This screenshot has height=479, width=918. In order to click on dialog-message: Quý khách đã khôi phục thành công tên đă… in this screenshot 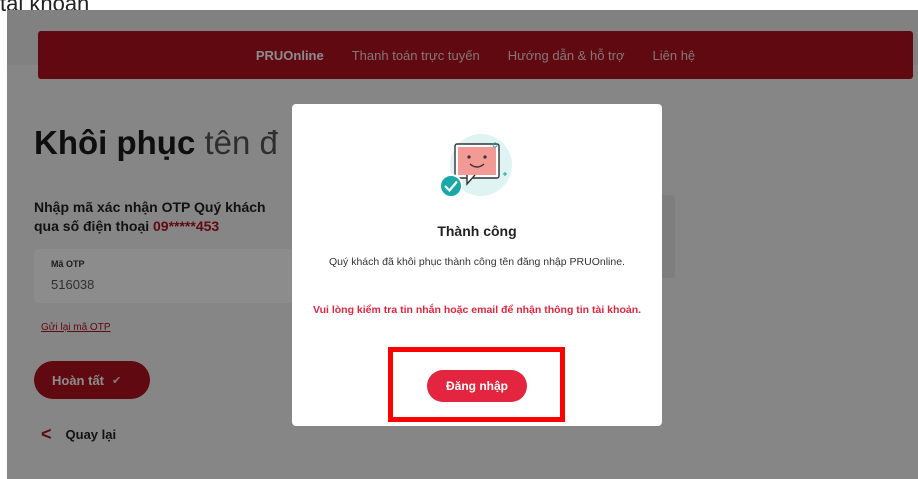, I will do `click(477, 262)`.